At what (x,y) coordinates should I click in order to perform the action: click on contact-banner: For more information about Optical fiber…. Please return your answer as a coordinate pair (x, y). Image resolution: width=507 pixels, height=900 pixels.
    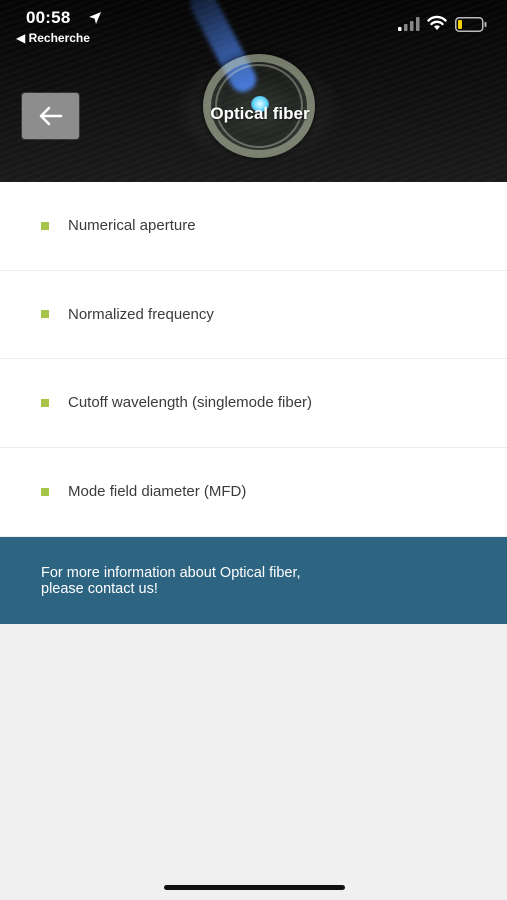
    Looking at the image, I should click on (253, 580).